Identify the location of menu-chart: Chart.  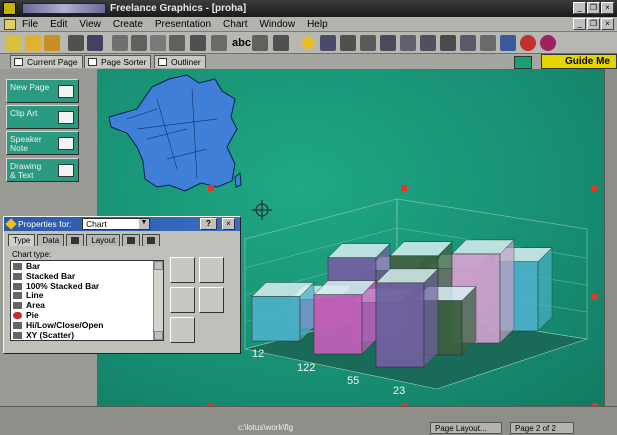
(235, 24).